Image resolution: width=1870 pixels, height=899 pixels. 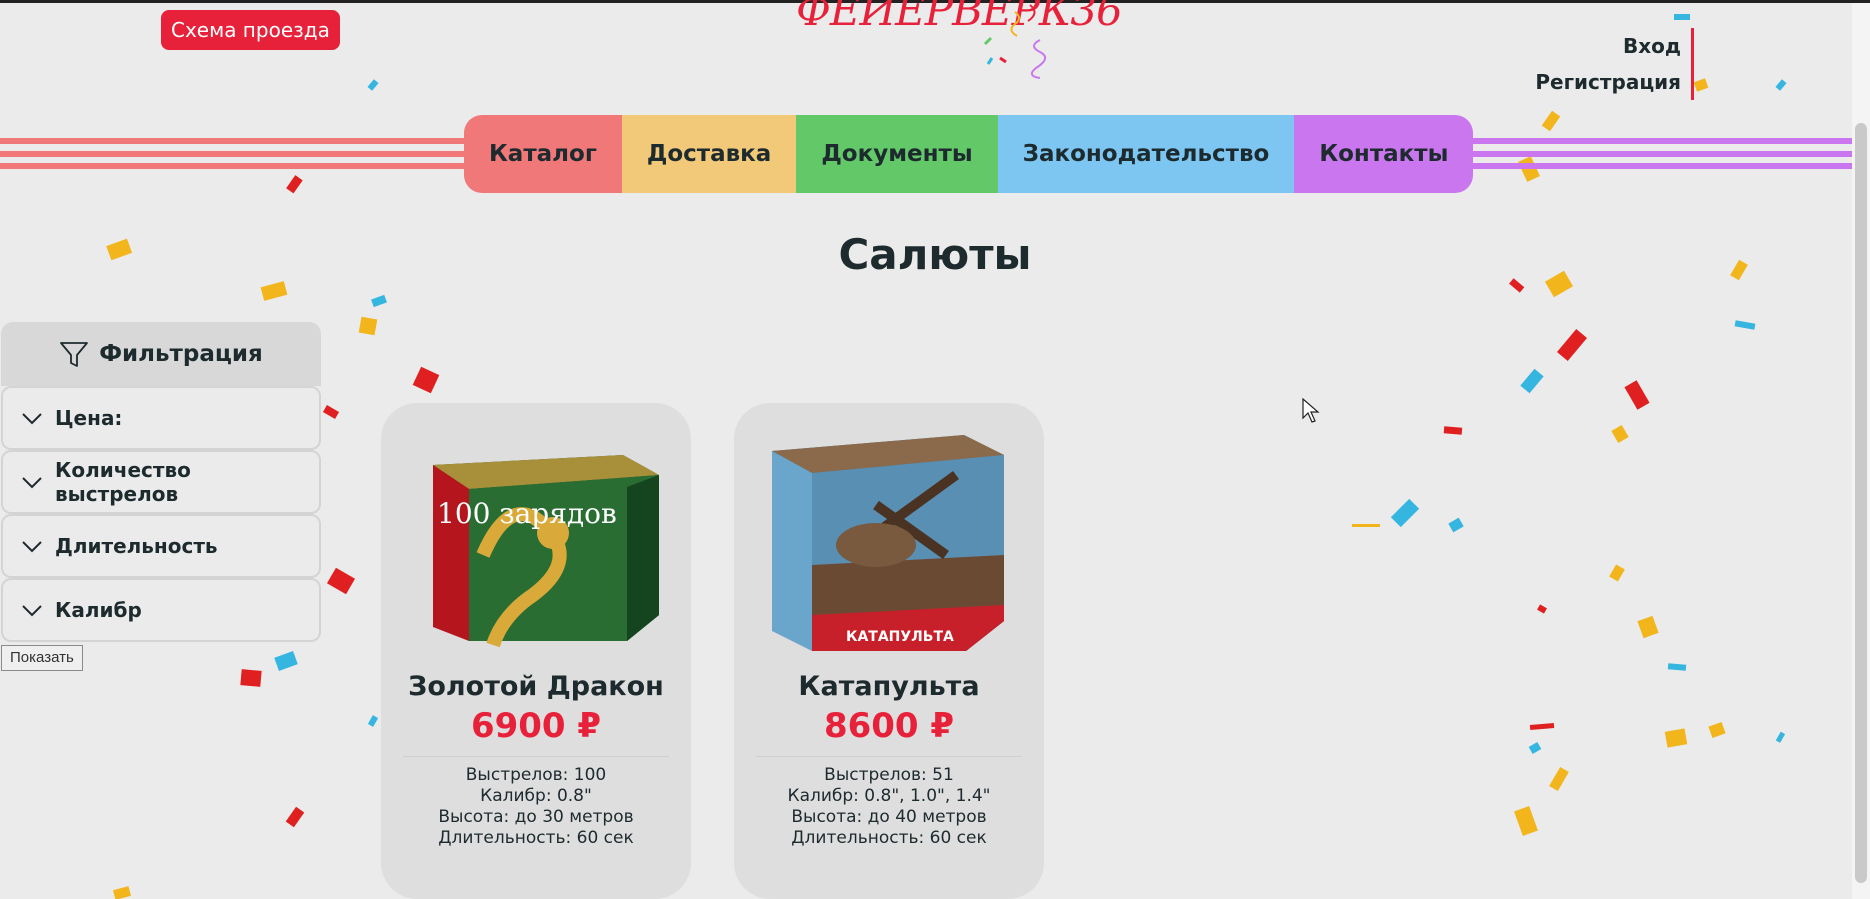 I want to click on register-link: Регистрация, so click(x=1608, y=82).